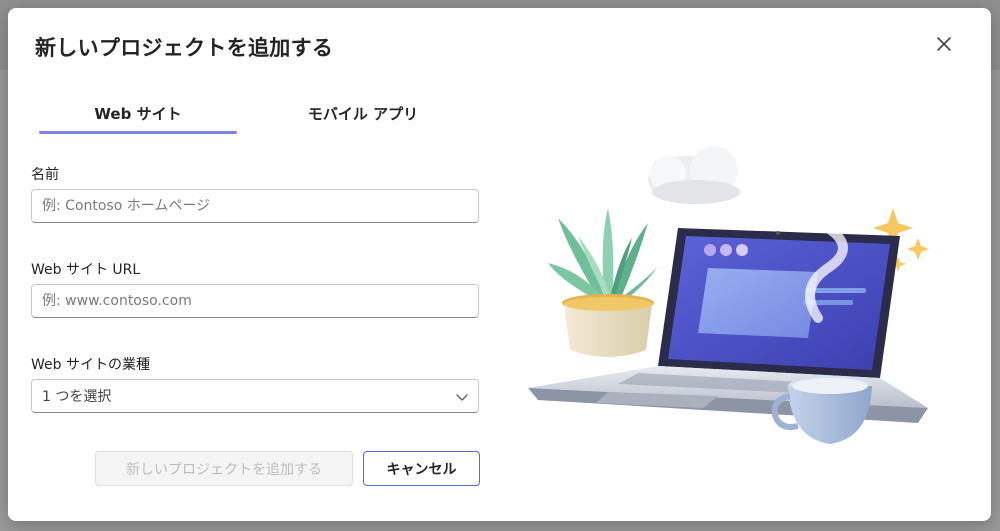 This screenshot has width=1000, height=531. I want to click on plant-icon, so click(603, 282).